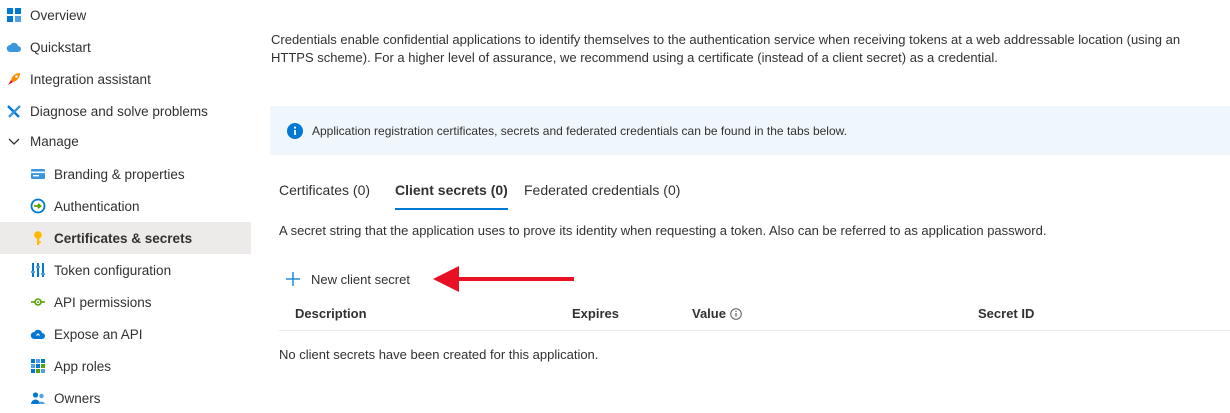 The image size is (1230, 413). What do you see at coordinates (293, 279) in the screenshot?
I see `plus-icon` at bounding box center [293, 279].